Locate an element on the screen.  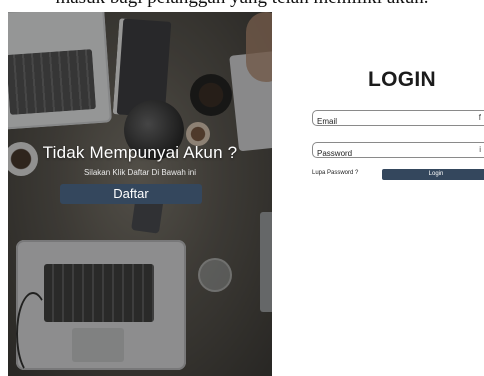
register-instruction: Silakan Klik Daftar Di Bawah ini is located at coordinates (140, 172).